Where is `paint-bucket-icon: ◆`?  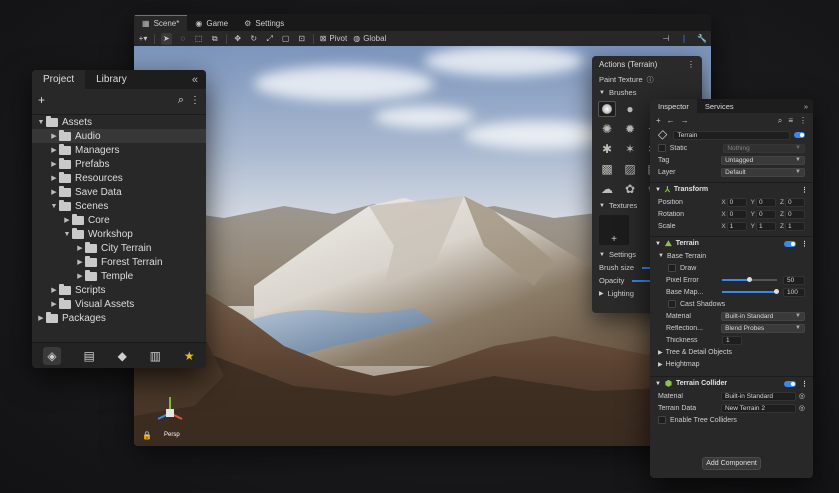 paint-bucket-icon: ◆ is located at coordinates (122, 356).